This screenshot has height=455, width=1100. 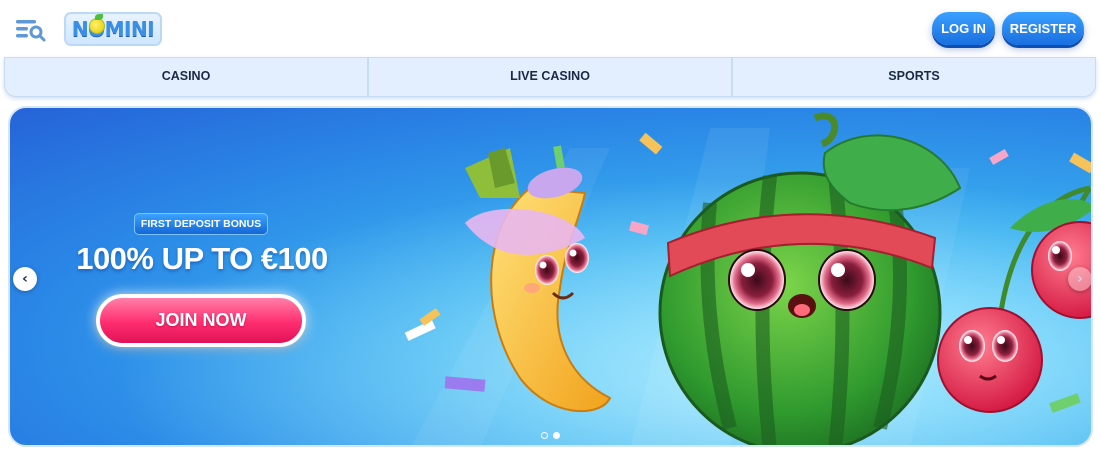 I want to click on tab-live-casino: LIVE CASINO, so click(x=551, y=77).